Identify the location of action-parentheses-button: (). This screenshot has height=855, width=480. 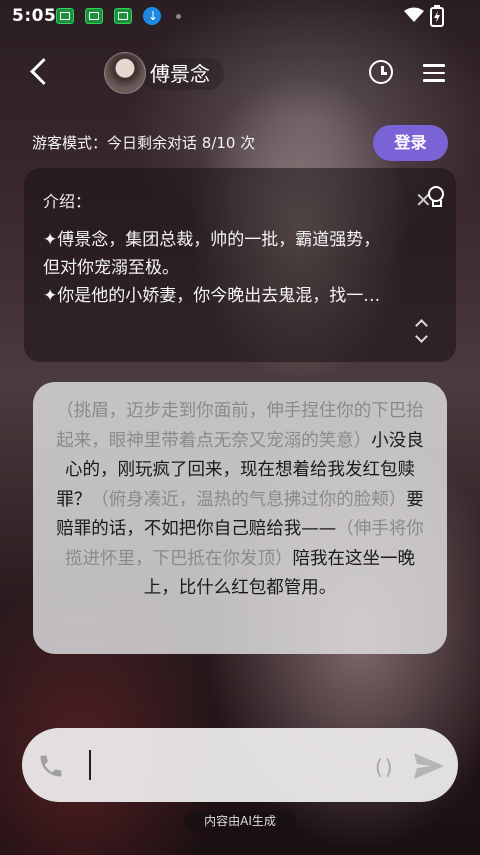
(385, 767).